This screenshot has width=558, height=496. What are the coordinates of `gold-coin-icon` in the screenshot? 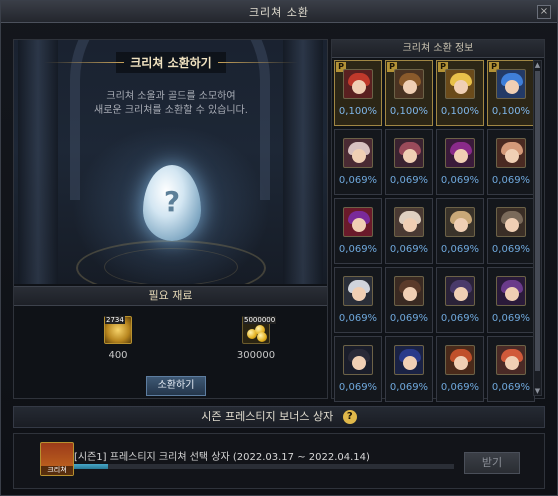 It's located at (262, 337).